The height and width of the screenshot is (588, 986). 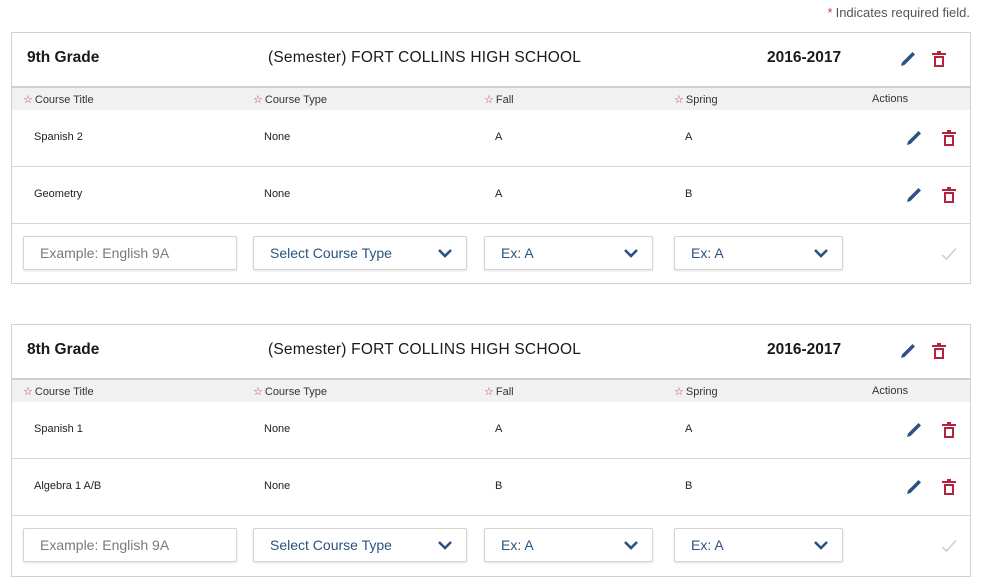 I want to click on course-row: Geometry None A B, so click(x=491, y=195).